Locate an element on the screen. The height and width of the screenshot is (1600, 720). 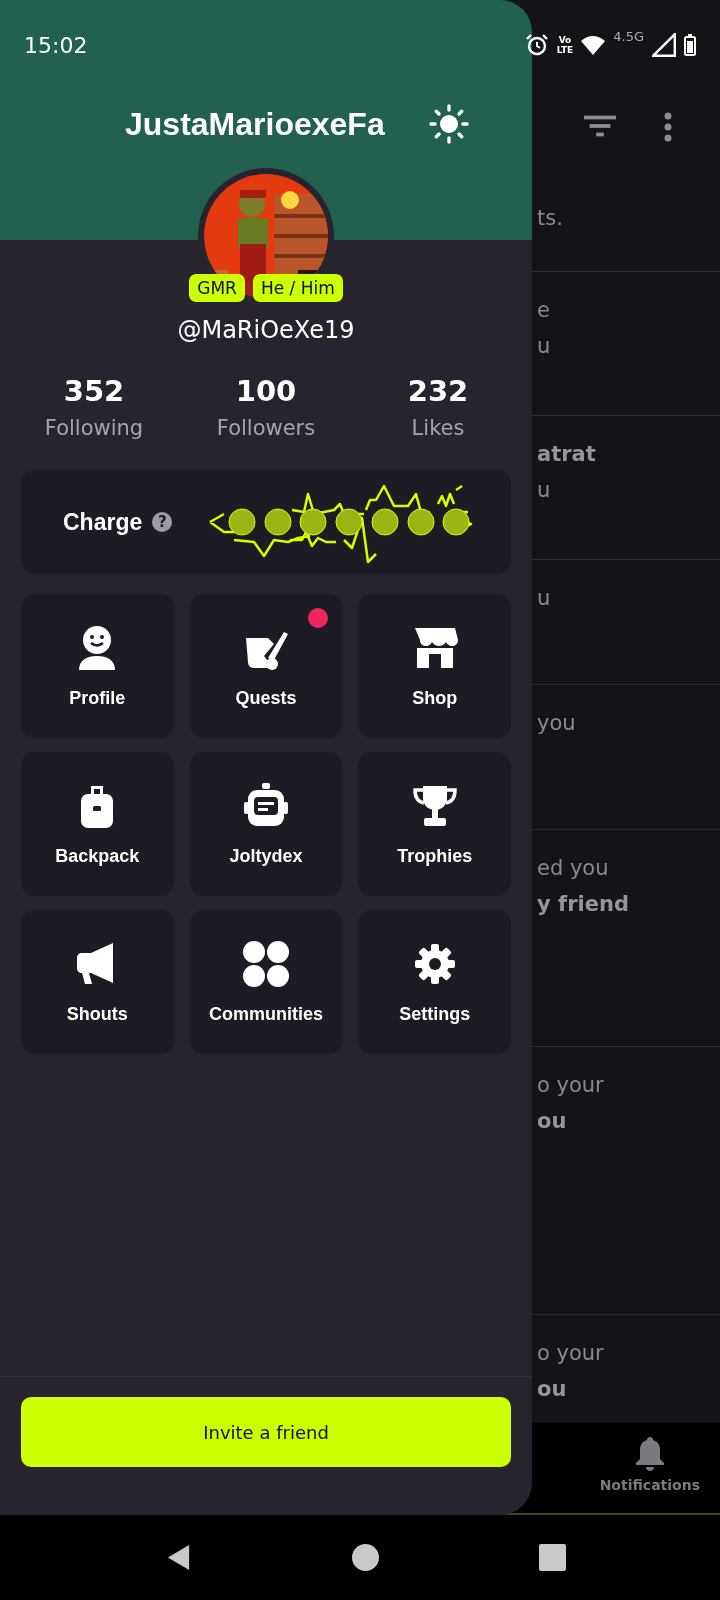
menu-label: Shop is located at coordinates (435, 698).